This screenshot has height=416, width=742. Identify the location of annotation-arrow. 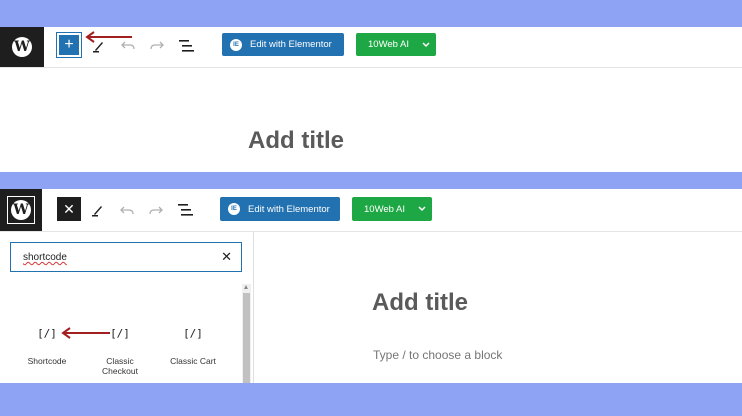
(85, 333).